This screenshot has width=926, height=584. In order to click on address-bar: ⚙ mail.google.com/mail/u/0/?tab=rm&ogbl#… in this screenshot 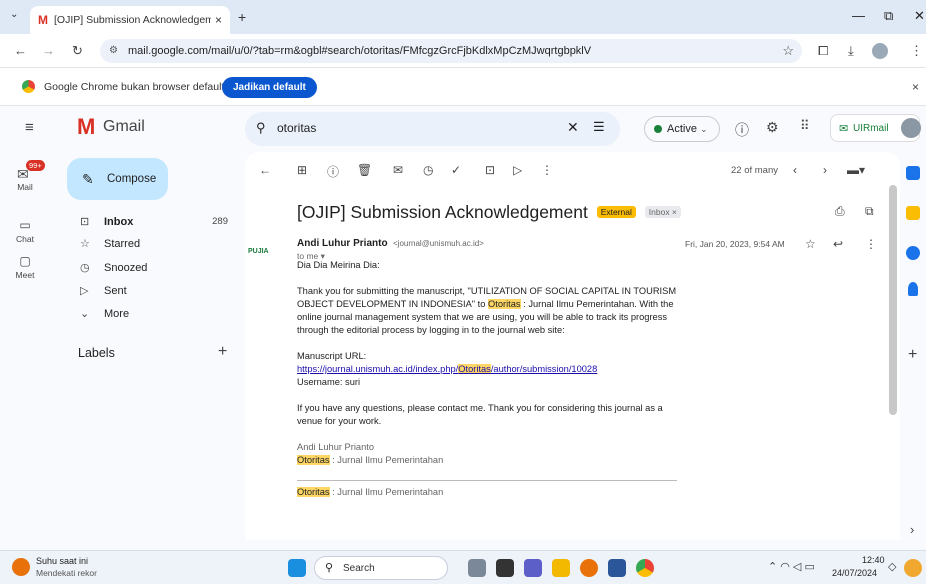, I will do `click(451, 51)`.